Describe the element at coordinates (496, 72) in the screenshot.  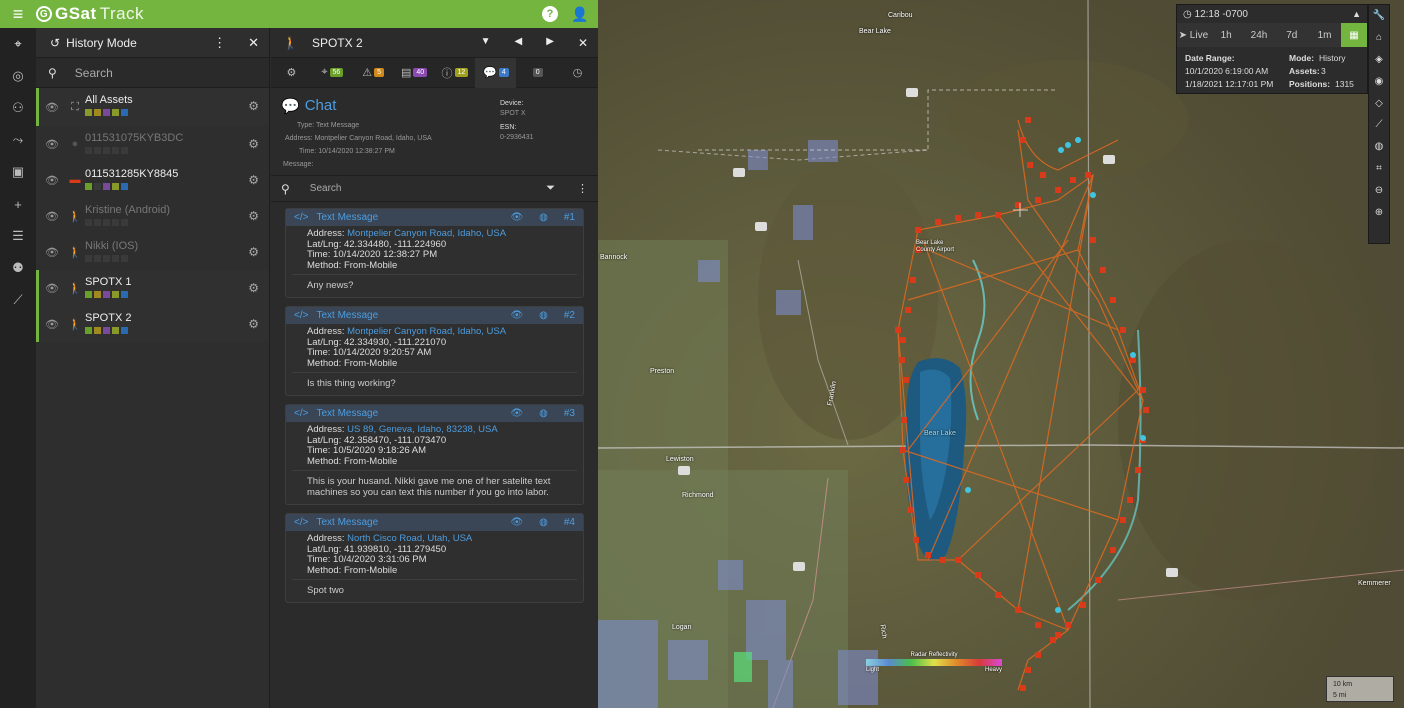
I see `tab-chat: 💬 4` at that location.